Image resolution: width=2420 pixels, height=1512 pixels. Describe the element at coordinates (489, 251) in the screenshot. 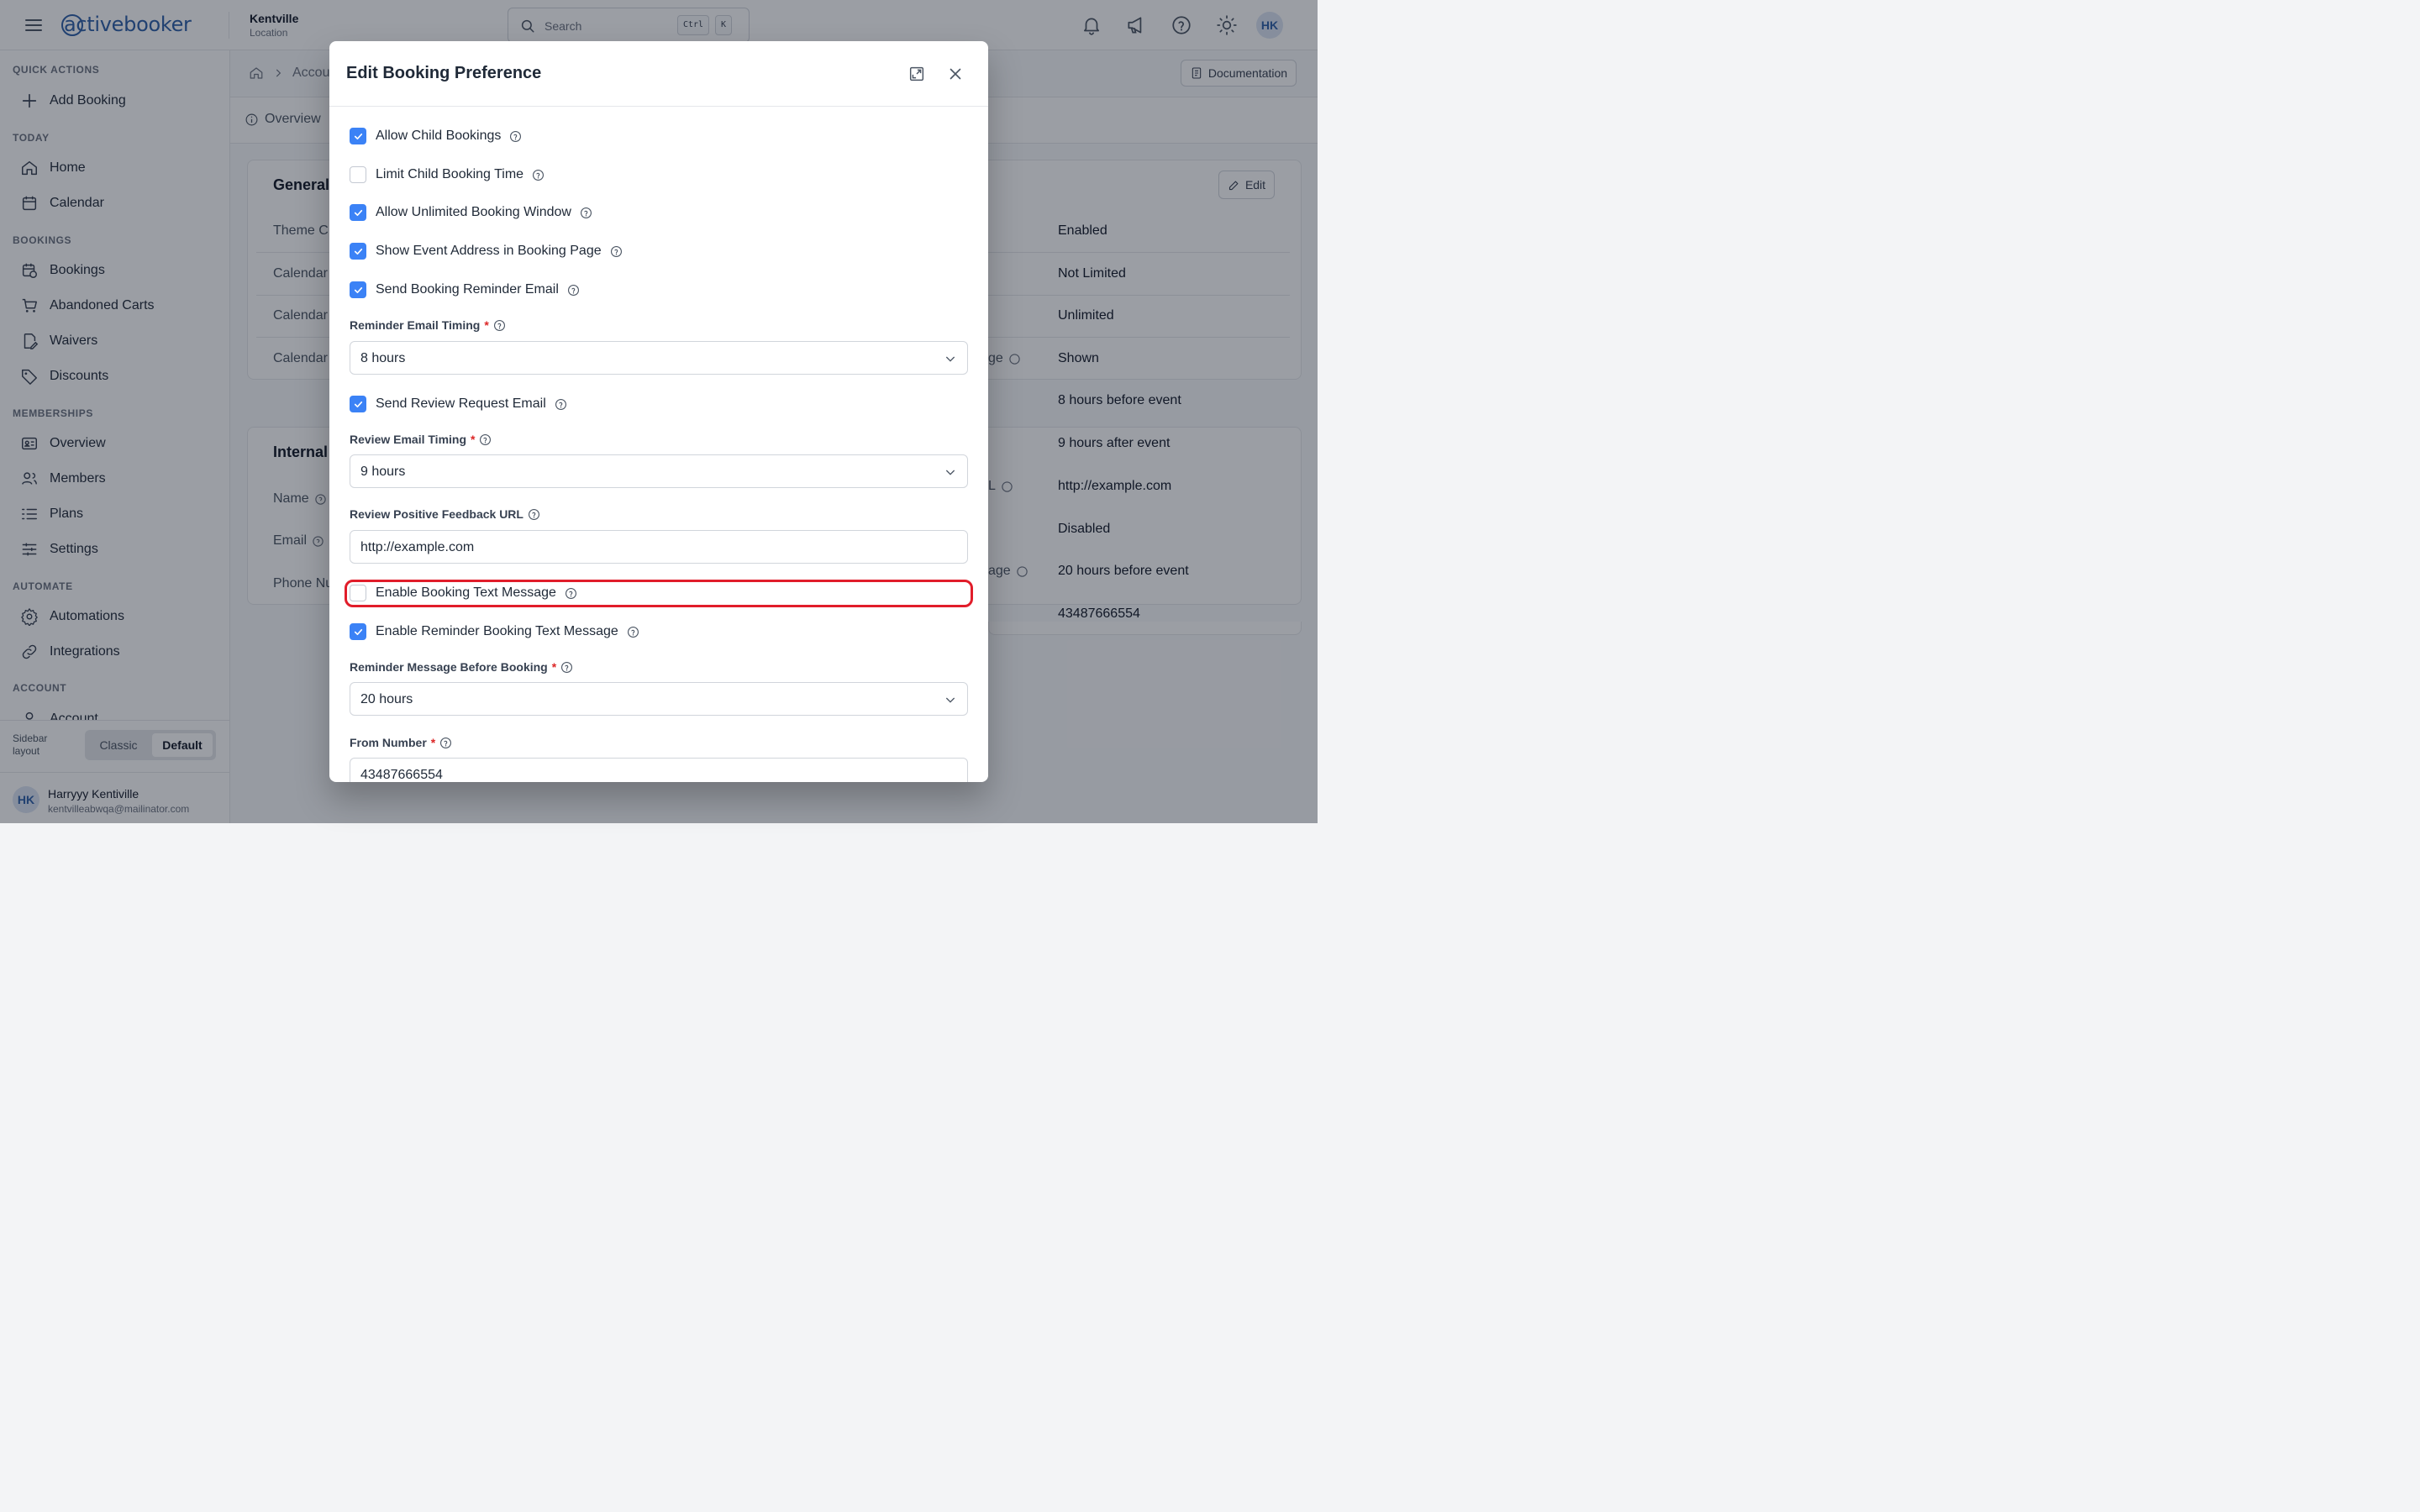

I see `checkbox-label: Show Event Address in Booking Page` at that location.